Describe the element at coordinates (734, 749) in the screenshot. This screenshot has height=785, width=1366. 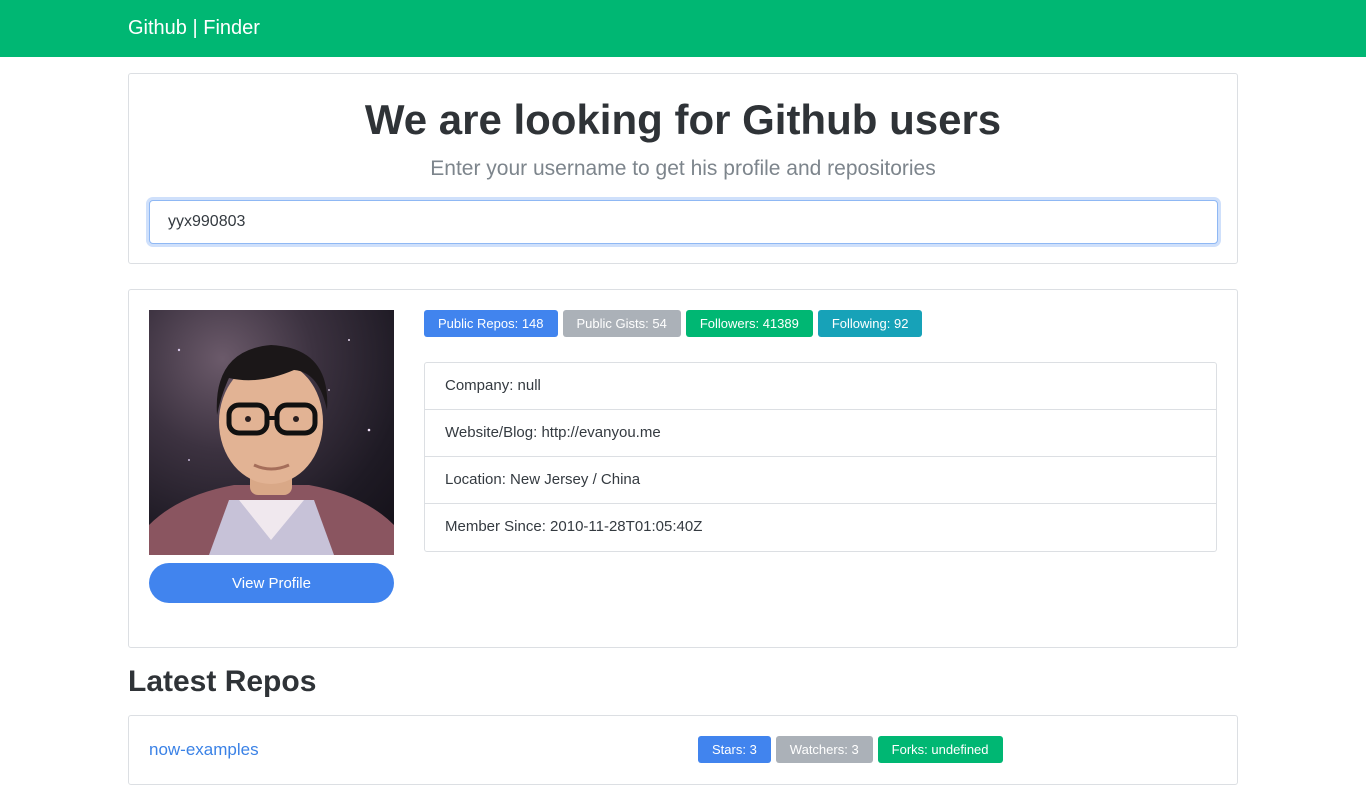
I see `stars-badge: Stars: 3` at that location.